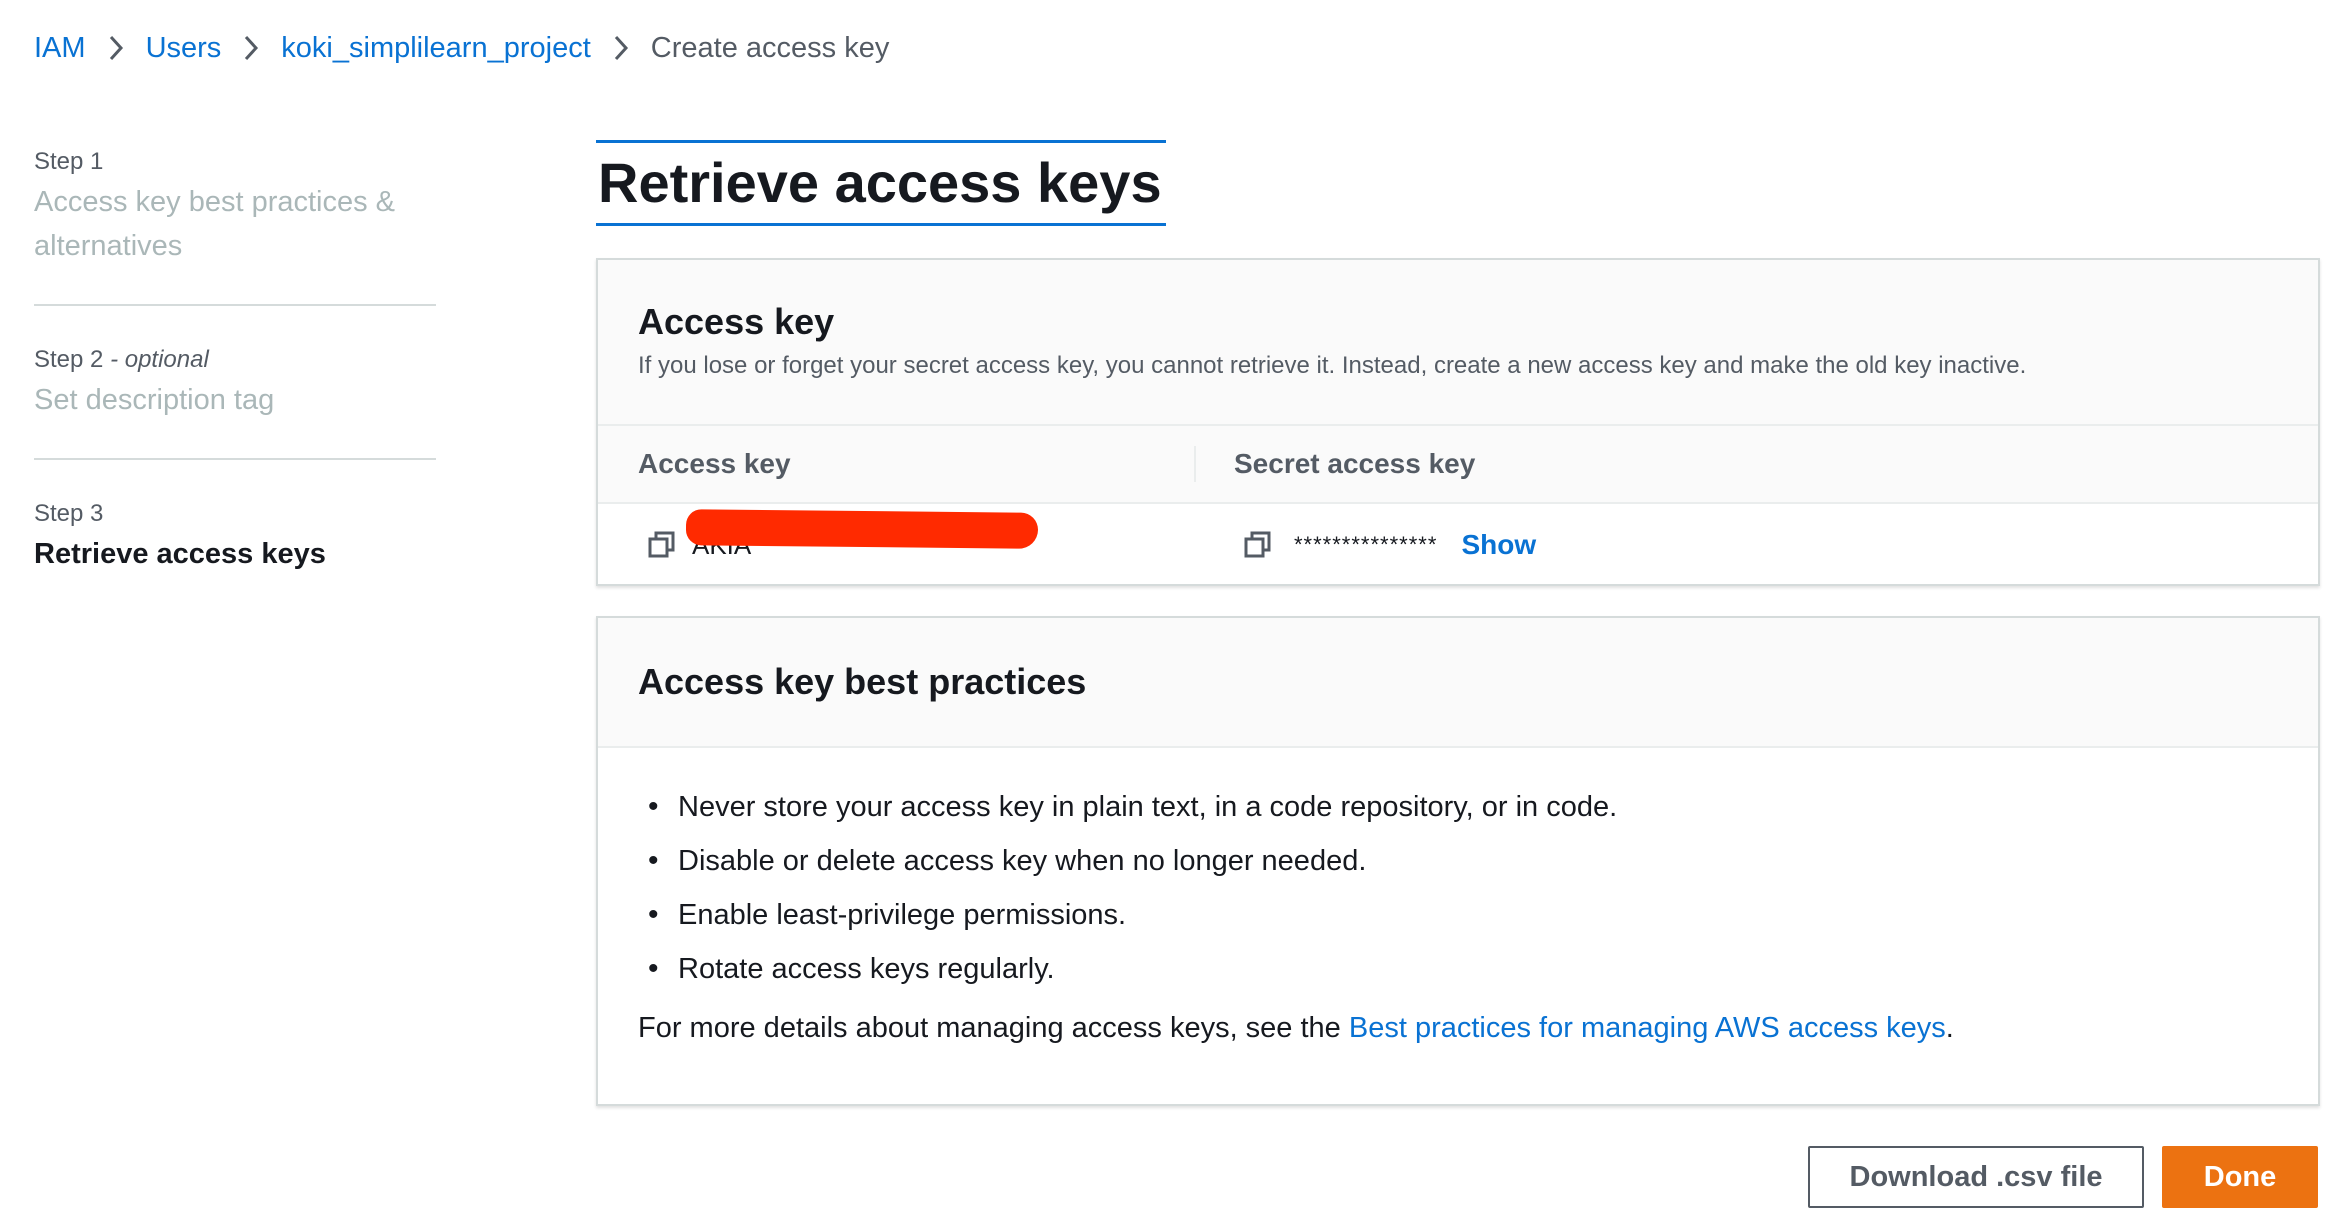 The width and height of the screenshot is (2352, 1232). Describe the element at coordinates (69, 161) in the screenshot. I see `step-number: Step 1` at that location.